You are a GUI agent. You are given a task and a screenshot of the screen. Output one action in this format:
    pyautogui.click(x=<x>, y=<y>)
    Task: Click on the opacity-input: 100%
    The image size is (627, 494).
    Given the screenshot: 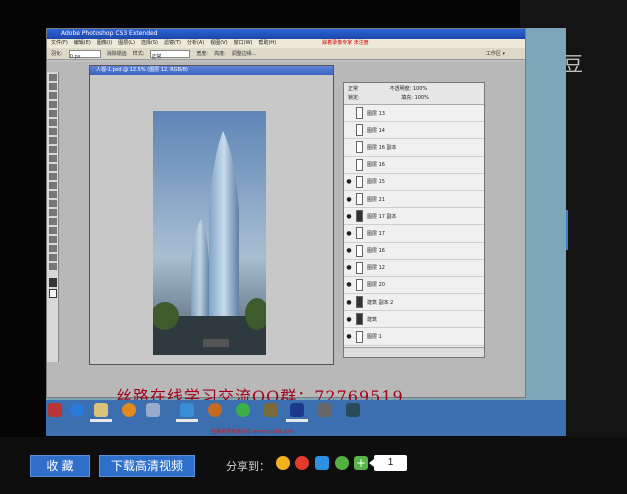 What is the action you would take?
    pyautogui.click(x=420, y=89)
    